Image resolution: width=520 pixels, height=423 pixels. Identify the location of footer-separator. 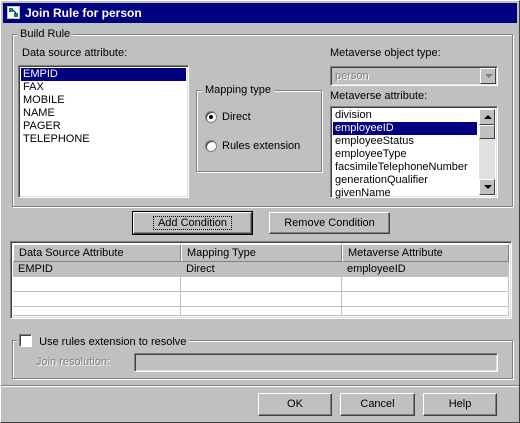
(260, 386).